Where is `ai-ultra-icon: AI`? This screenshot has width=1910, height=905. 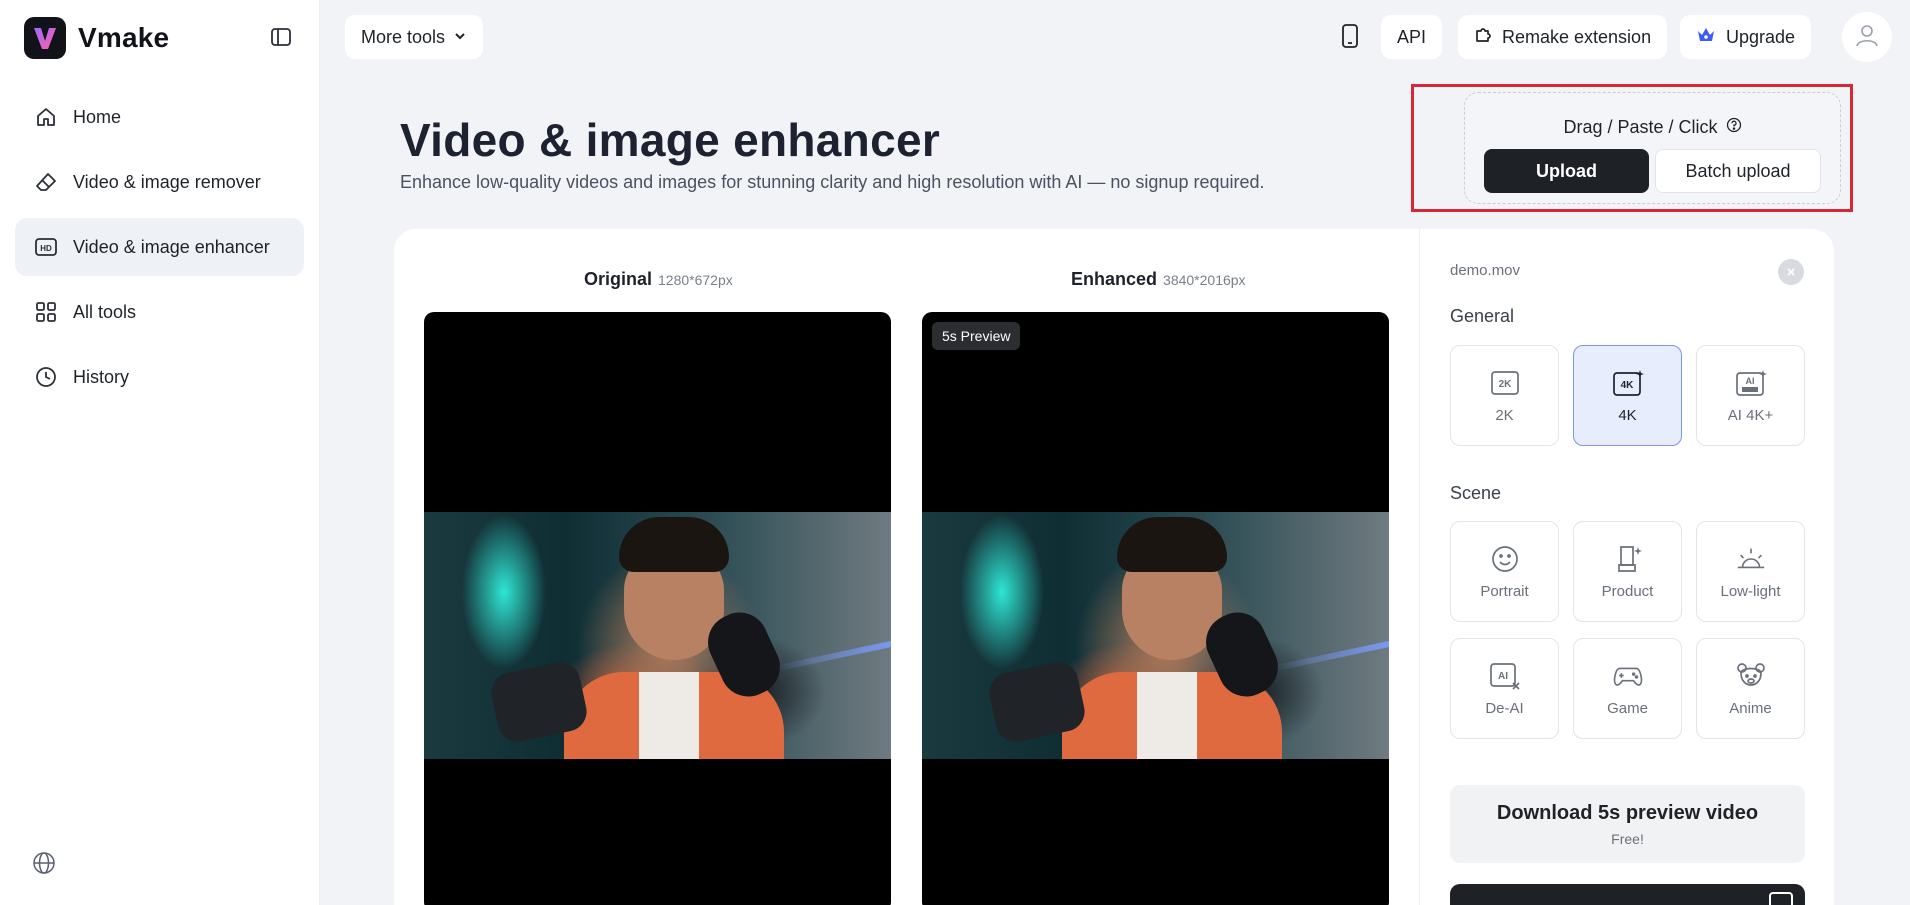
ai-ultra-icon: AI is located at coordinates (1751, 383).